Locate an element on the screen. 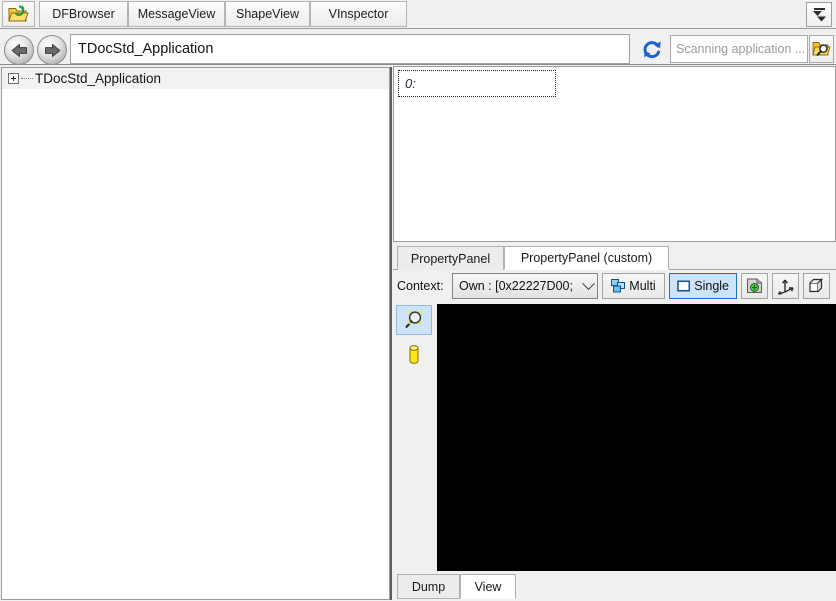 Image resolution: width=836 pixels, height=601 pixels. expand-toggle-icon is located at coordinates (13, 78).